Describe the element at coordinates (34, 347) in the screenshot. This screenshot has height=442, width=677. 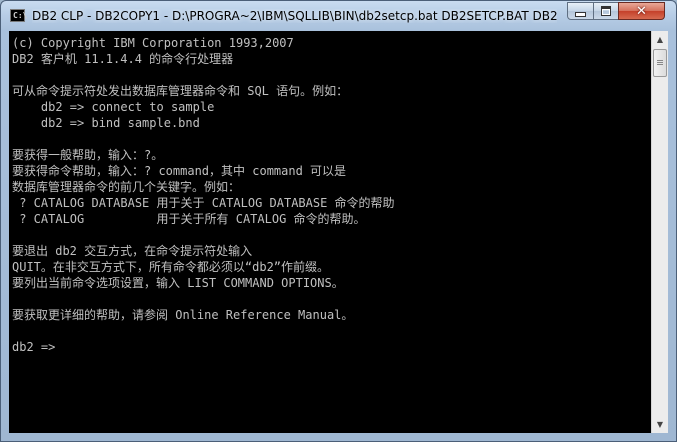
I see `console-line: db2 =>` at that location.